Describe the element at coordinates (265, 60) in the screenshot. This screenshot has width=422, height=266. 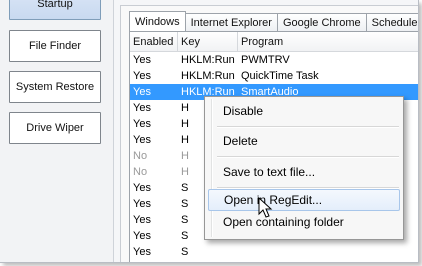
I see `cell-program: PWMTRV` at that location.